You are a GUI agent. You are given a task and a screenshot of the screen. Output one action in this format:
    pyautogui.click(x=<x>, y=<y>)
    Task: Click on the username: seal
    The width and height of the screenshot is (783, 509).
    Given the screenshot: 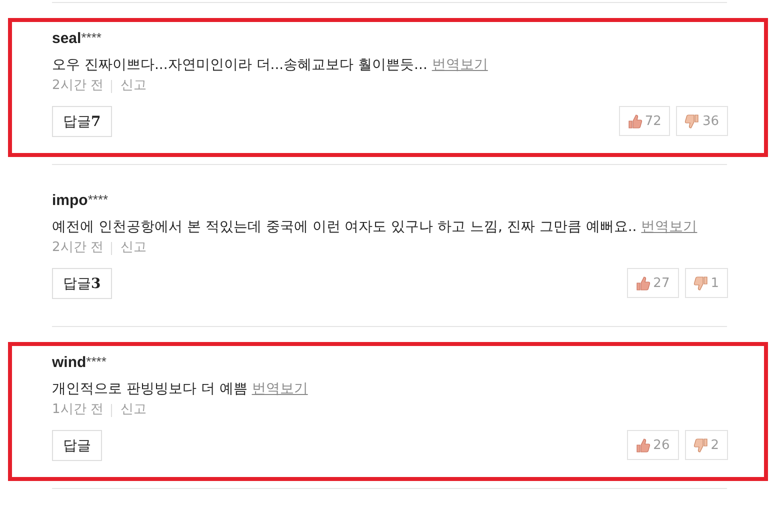 What is the action you would take?
    pyautogui.click(x=67, y=38)
    